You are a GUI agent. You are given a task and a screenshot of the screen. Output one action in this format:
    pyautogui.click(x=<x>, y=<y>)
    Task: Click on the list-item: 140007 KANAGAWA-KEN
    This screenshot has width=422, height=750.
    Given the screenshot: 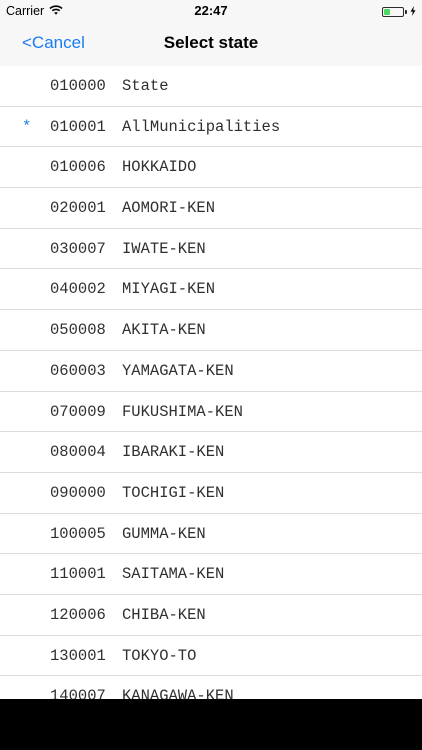 What is the action you would take?
    pyautogui.click(x=211, y=687)
    